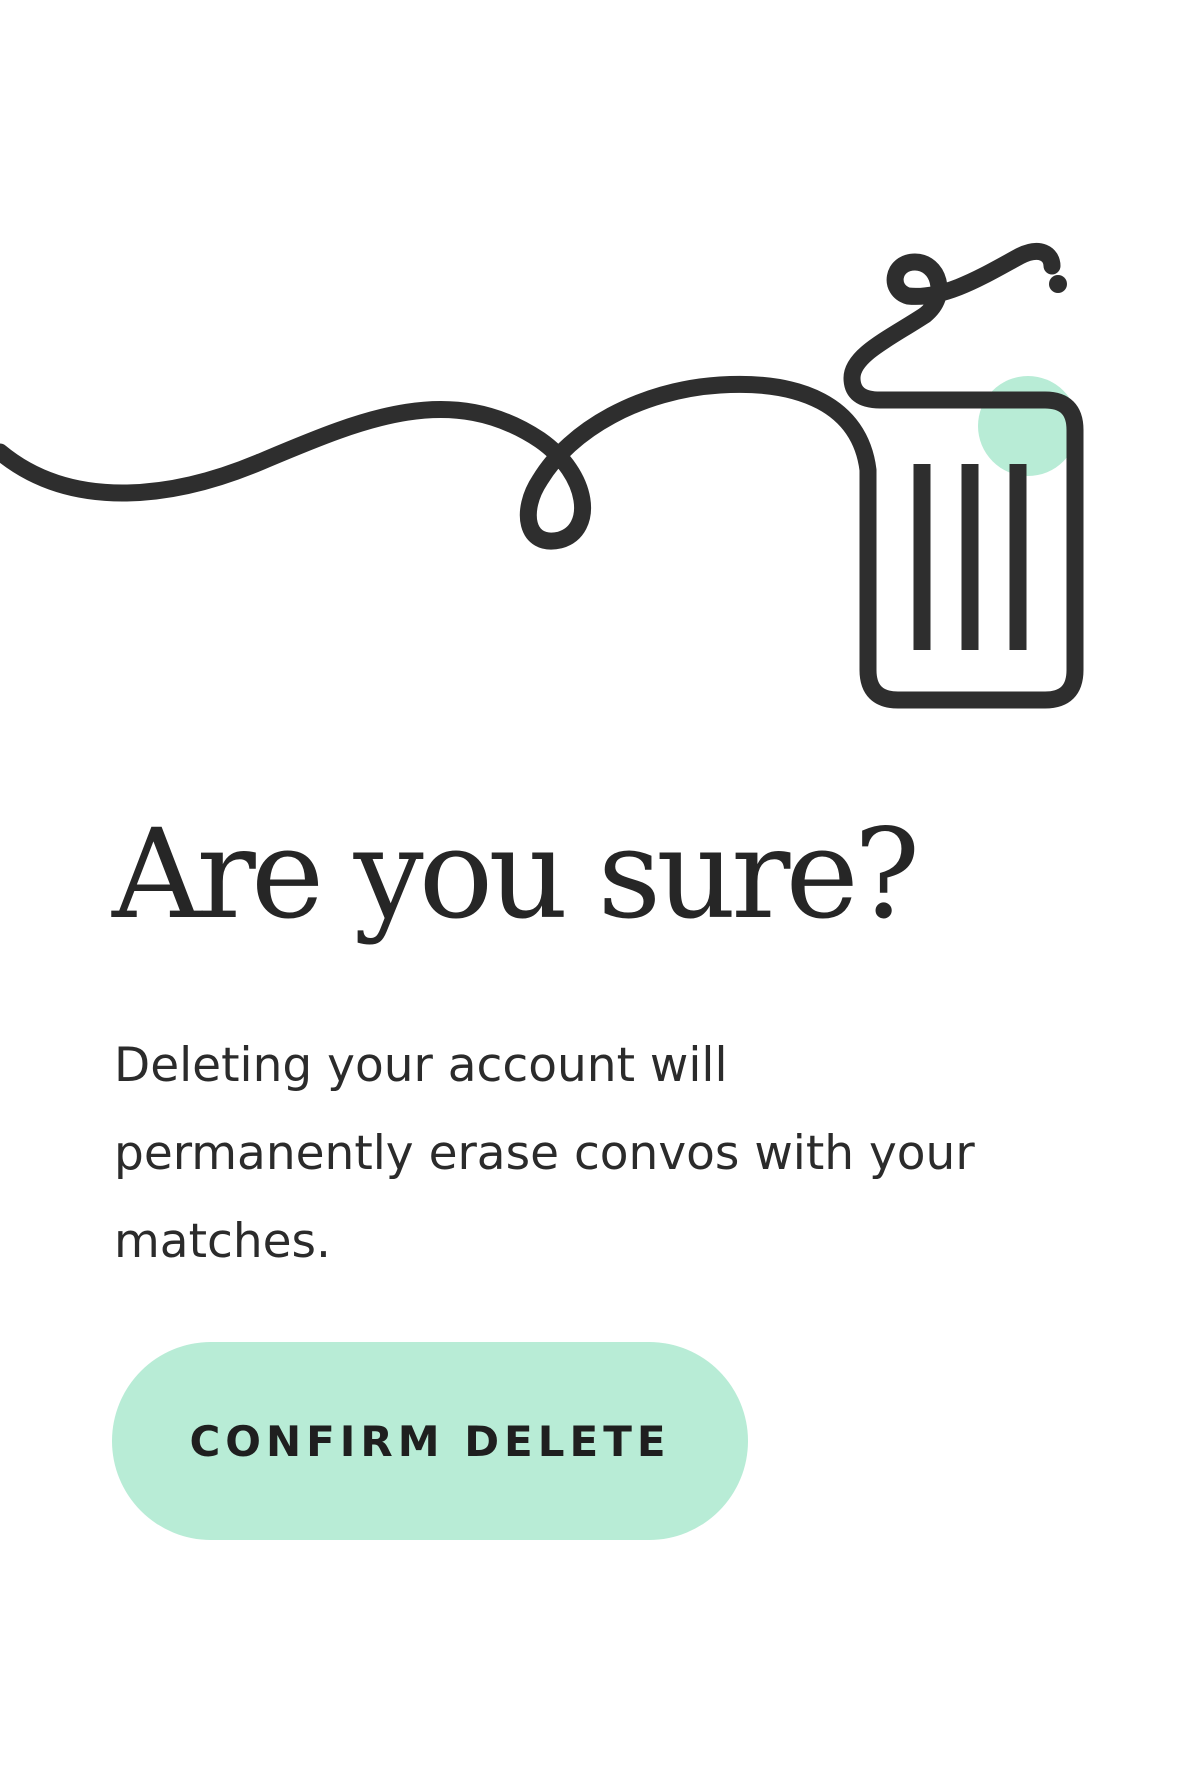 Image resolution: width=1192 pixels, height=1776 pixels. Describe the element at coordinates (1058, 284) in the screenshot. I see `line-end-dot` at that location.